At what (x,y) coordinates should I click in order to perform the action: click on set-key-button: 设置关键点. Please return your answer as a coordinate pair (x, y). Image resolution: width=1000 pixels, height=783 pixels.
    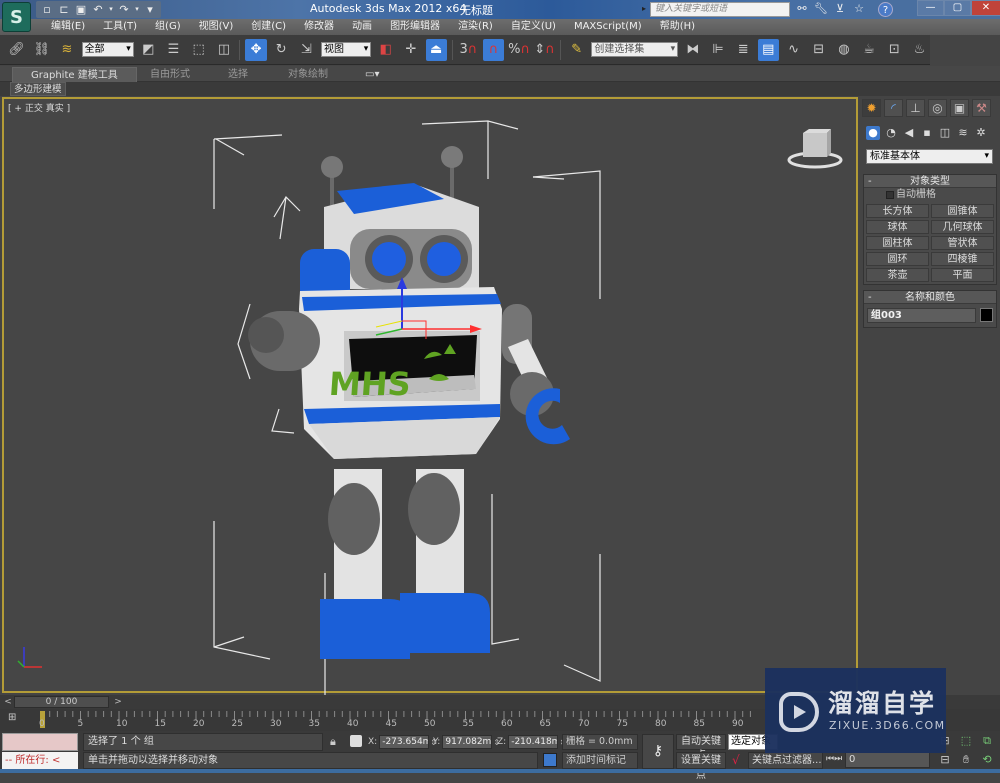
    Looking at the image, I should click on (701, 766).